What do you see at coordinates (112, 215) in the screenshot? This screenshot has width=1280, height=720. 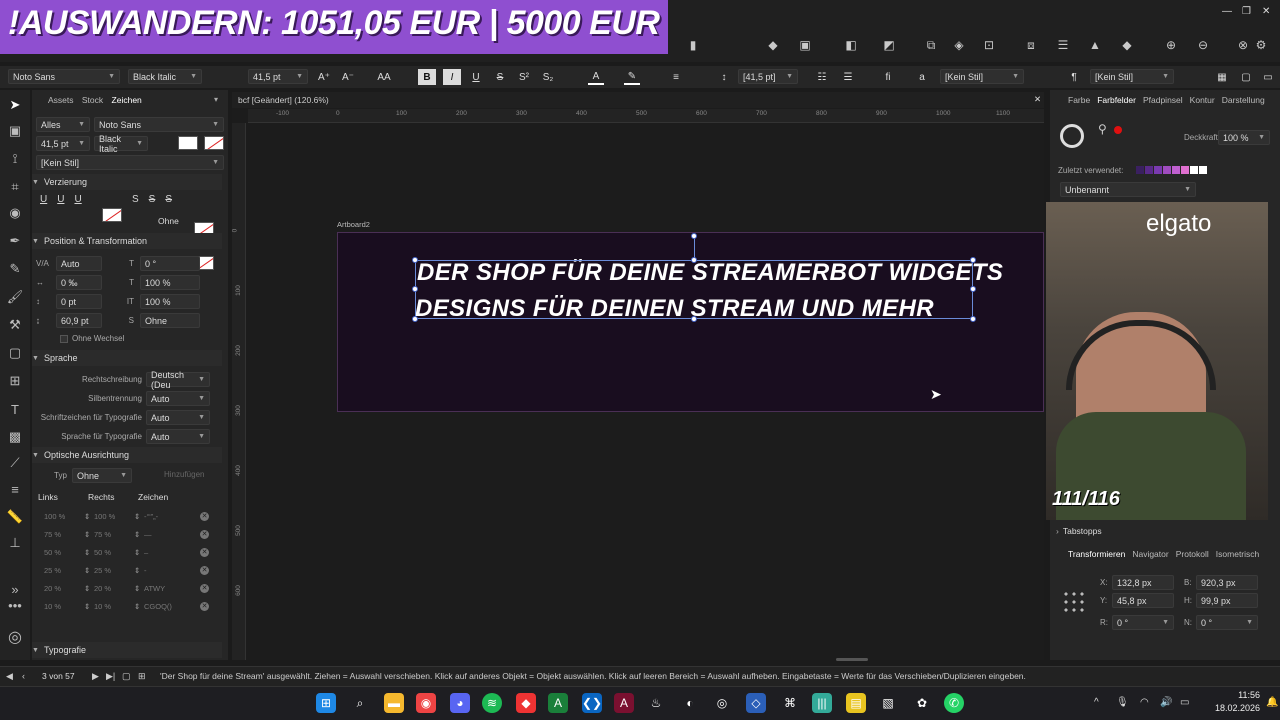 I see `decoration-swatch` at bounding box center [112, 215].